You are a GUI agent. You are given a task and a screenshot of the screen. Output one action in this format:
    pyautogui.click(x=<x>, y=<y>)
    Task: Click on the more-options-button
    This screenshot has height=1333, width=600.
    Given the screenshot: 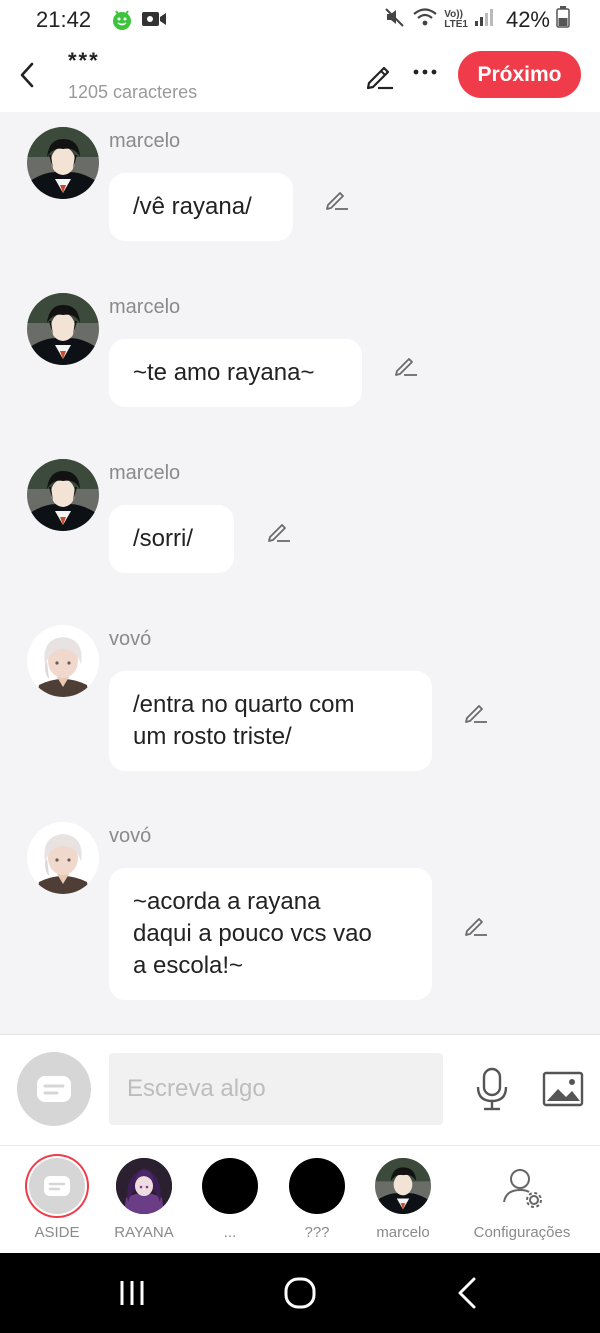 What is the action you would take?
    pyautogui.click(x=425, y=72)
    